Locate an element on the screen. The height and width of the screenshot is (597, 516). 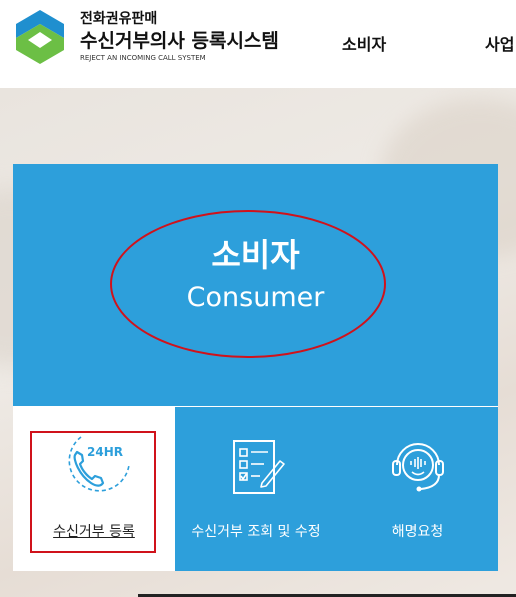
nav-business: 사업 is located at coordinates (499, 43).